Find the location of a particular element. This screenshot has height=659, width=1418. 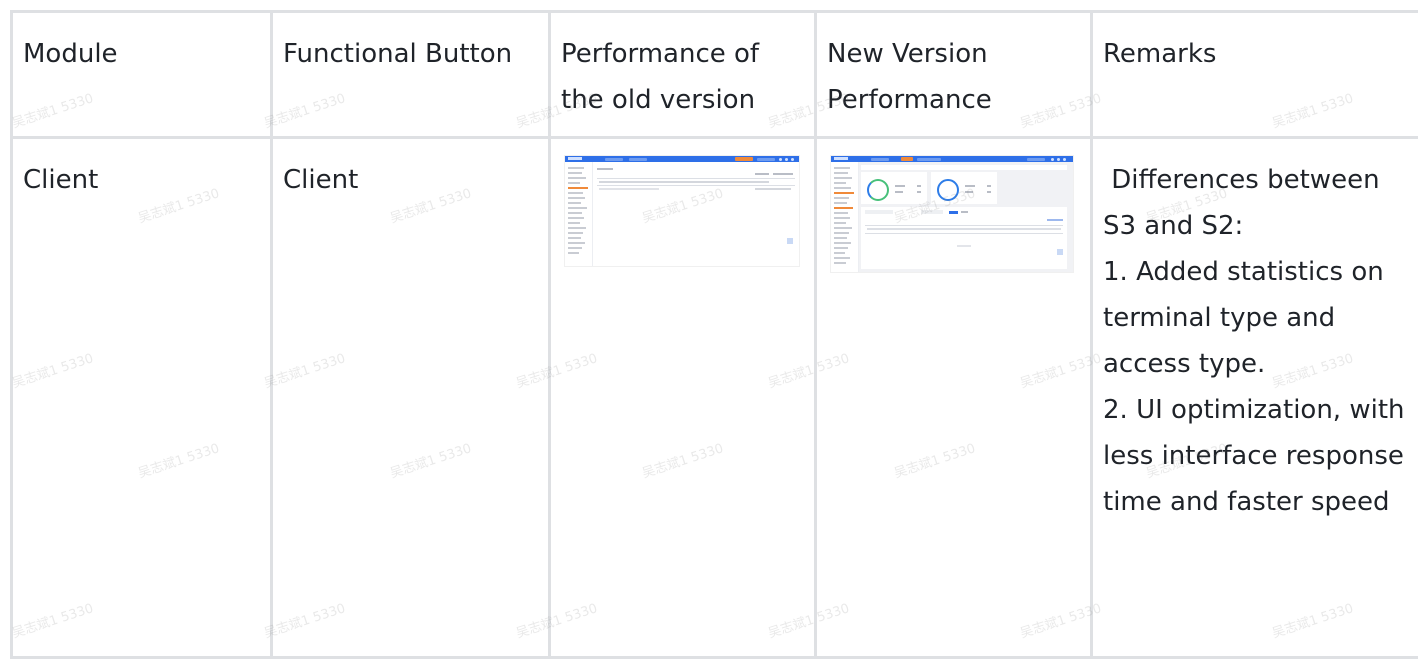

old-screenshot-sidebar is located at coordinates (579, 214).